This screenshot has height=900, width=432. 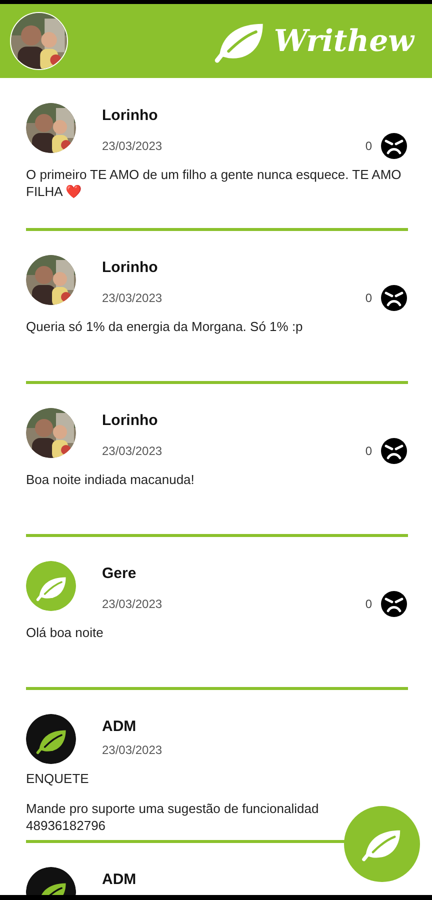 I want to click on post-text: Queria só 1% da energia da Morgana. Só 1% :p, so click(x=165, y=326).